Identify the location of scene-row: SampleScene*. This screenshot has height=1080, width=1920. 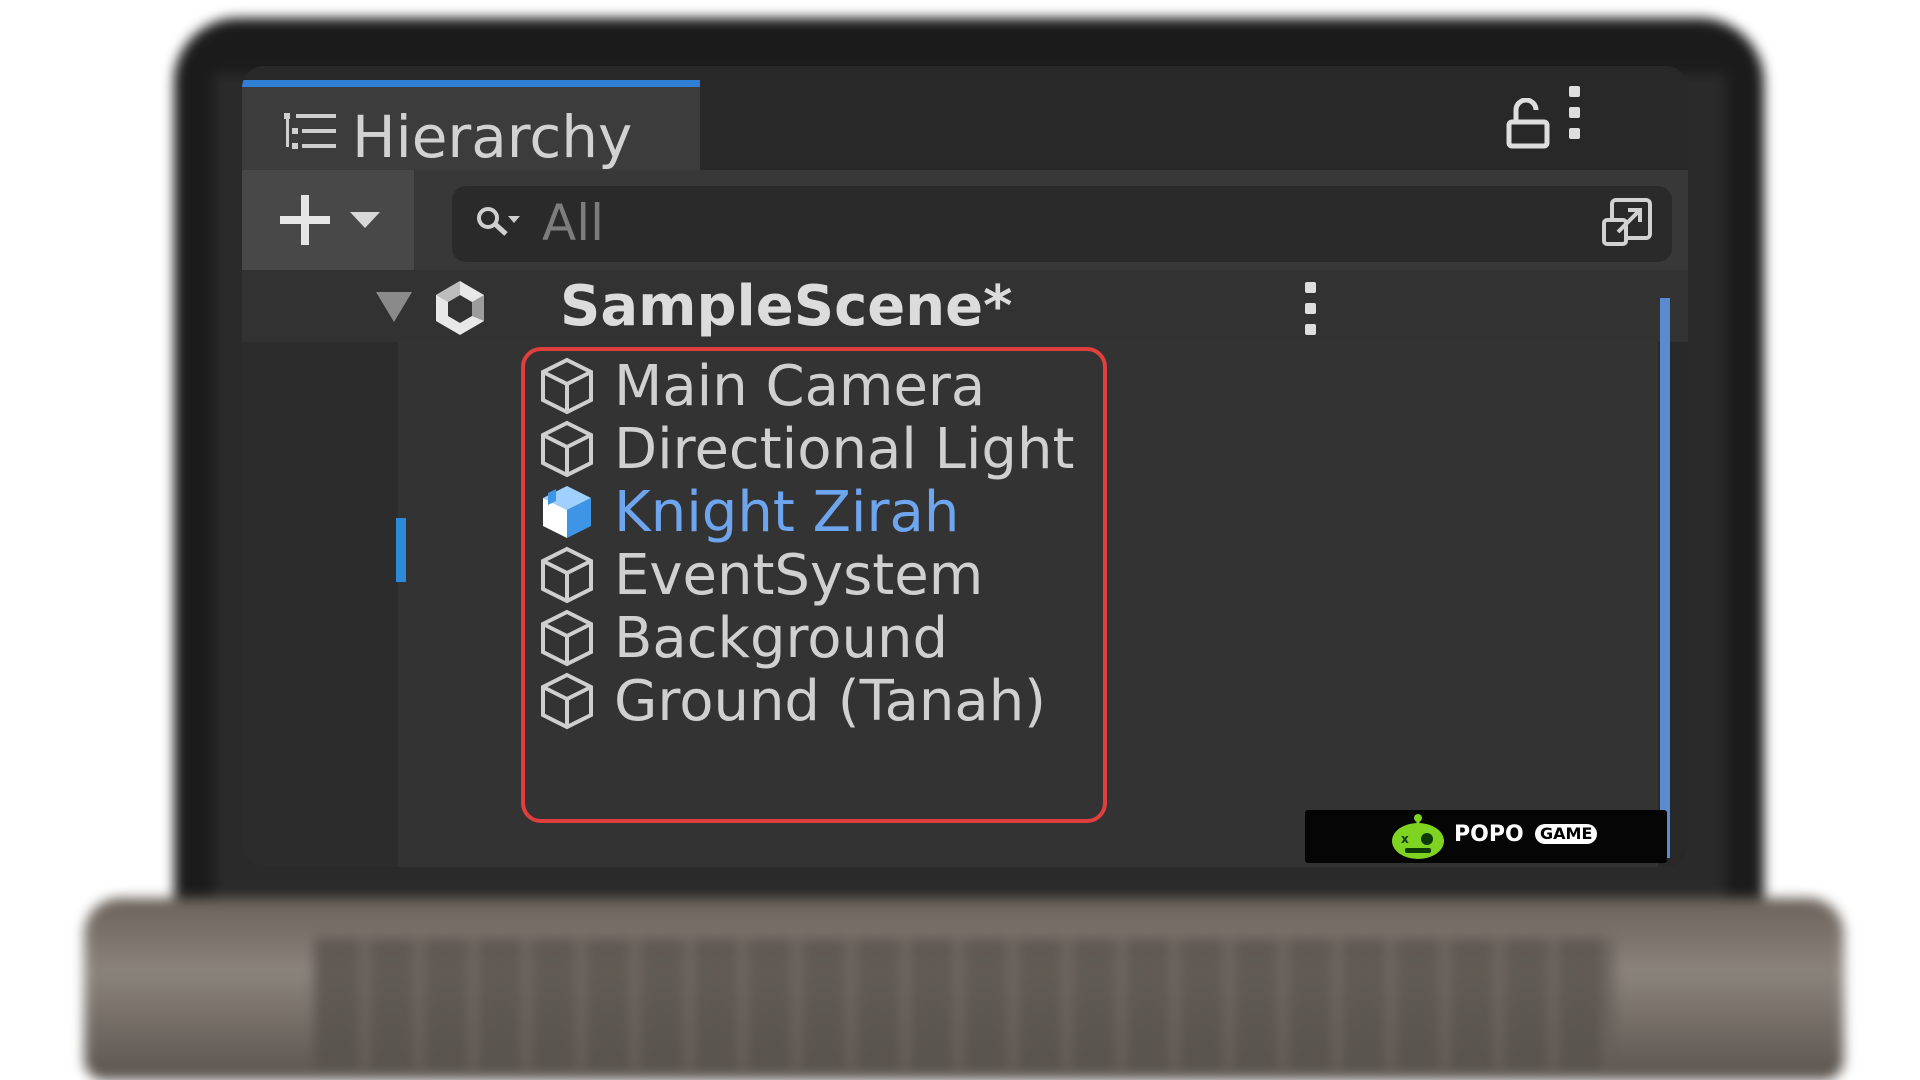
(965, 306).